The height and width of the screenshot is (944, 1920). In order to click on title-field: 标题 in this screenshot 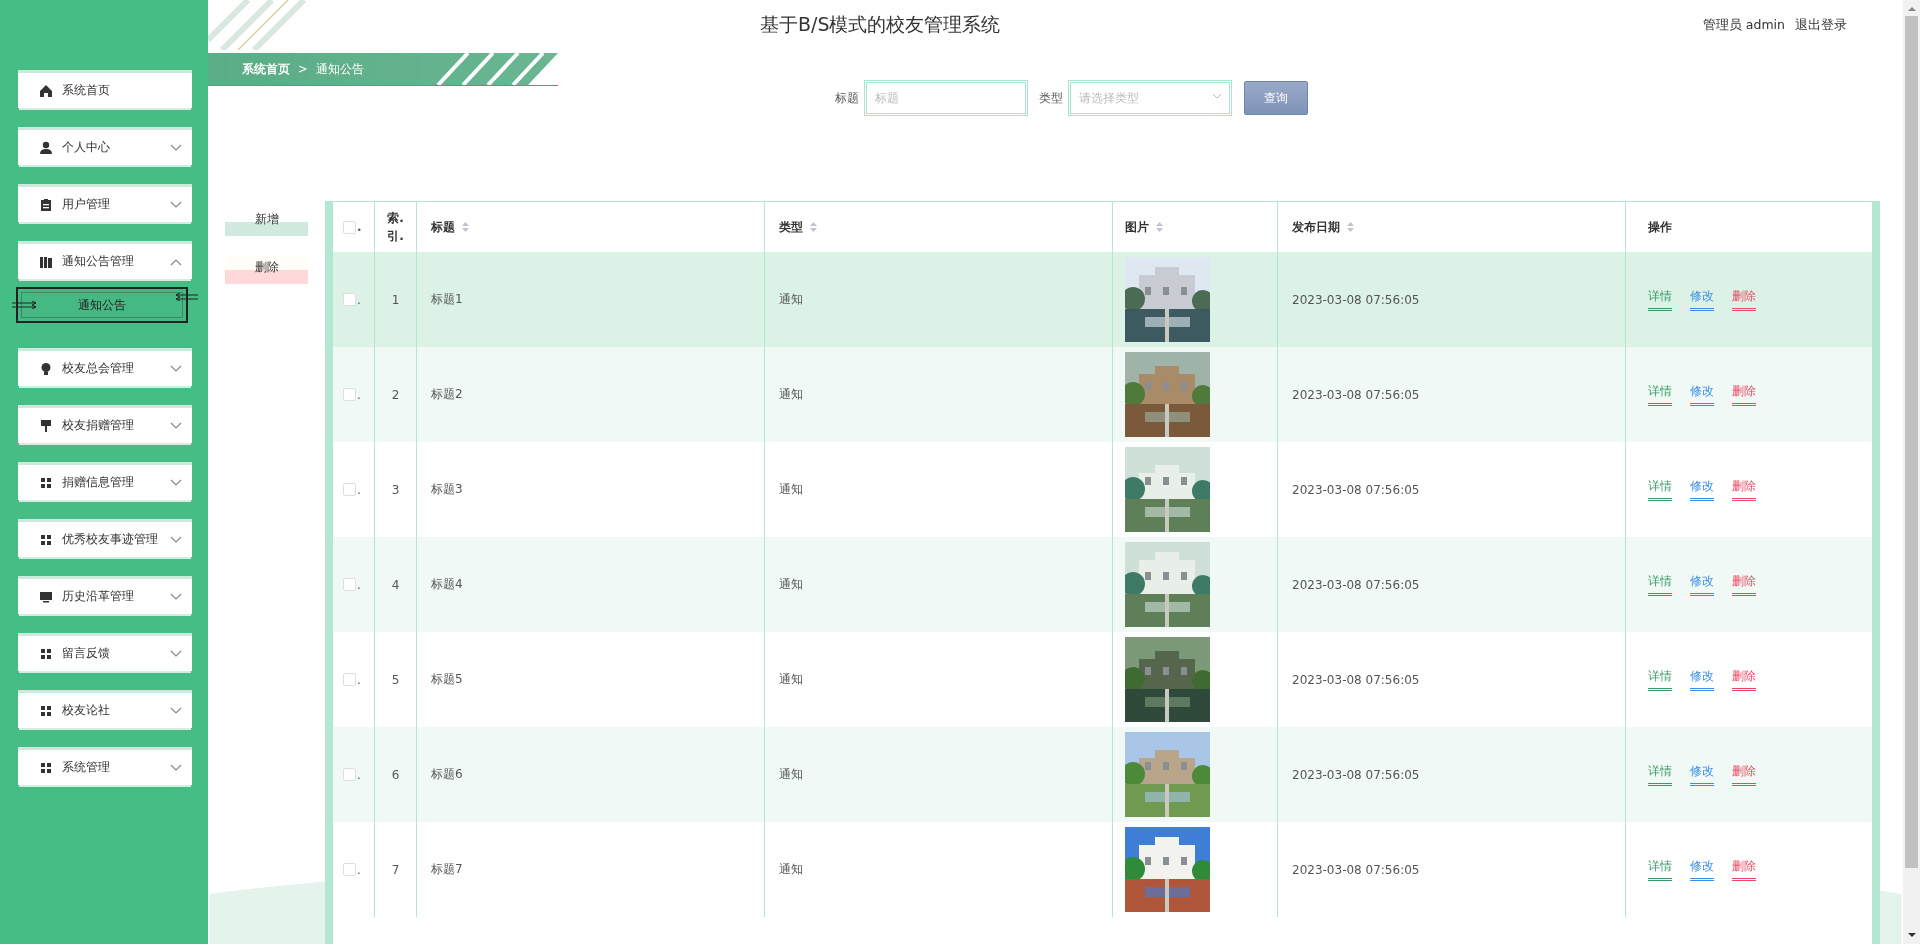, I will do `click(946, 98)`.